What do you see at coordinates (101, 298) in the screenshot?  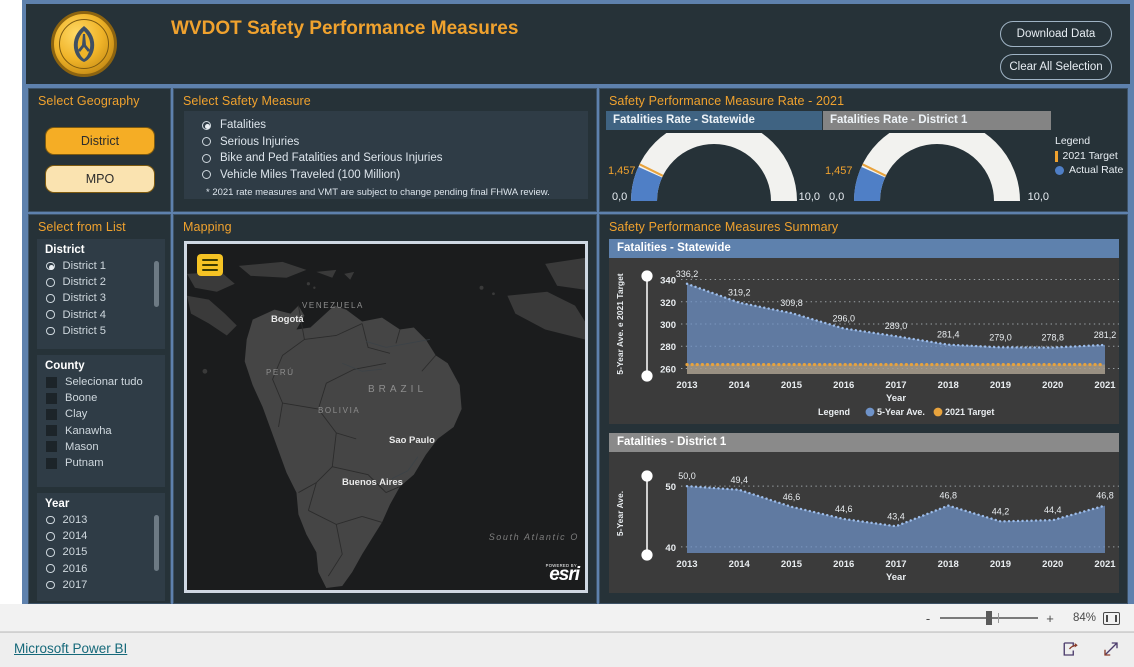 I see `list-item-district-3: District 3` at bounding box center [101, 298].